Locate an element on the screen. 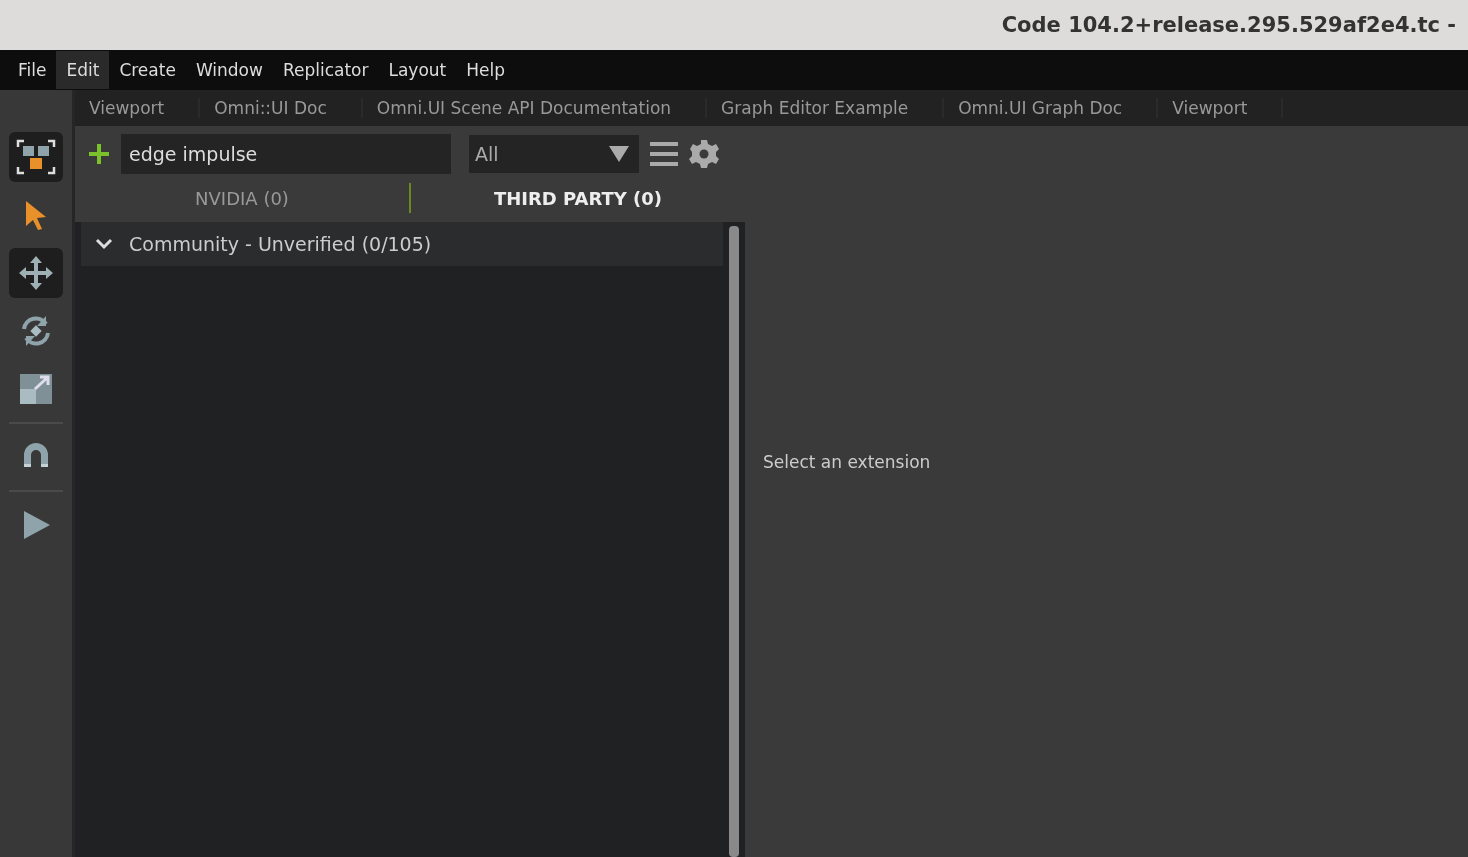 This screenshot has height=857, width=1468. window-title: Code 104.2+release.295.529af2e4.tc - is located at coordinates (1229, 25).